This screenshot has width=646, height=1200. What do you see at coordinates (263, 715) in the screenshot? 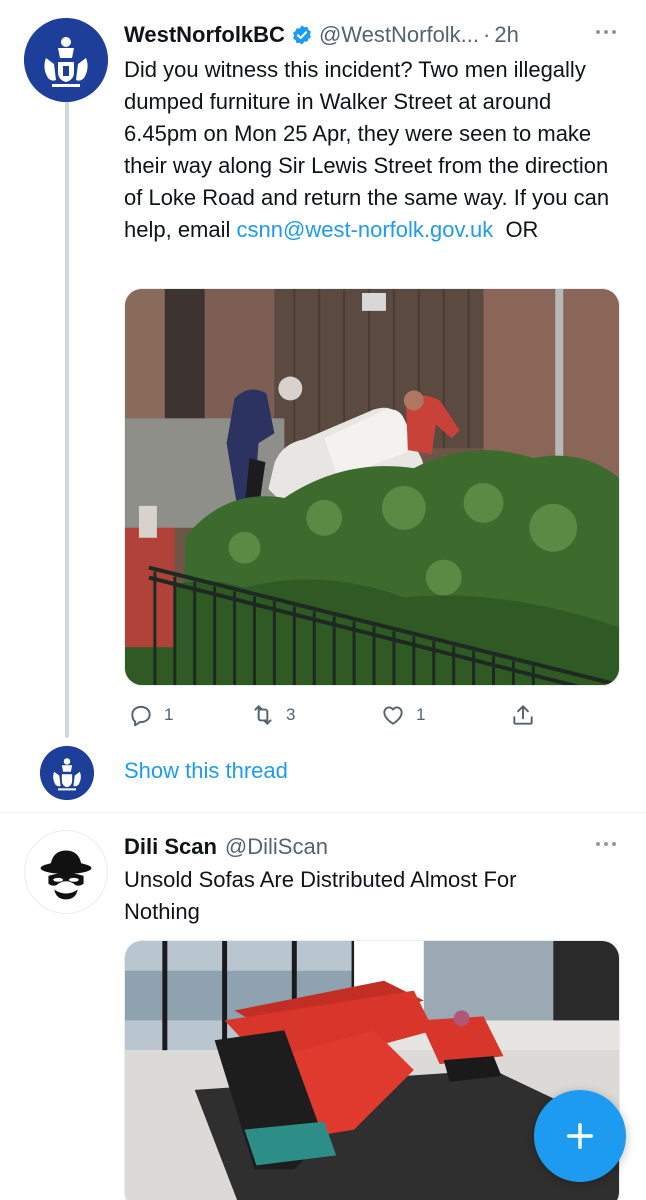
I see `retweet-icon` at bounding box center [263, 715].